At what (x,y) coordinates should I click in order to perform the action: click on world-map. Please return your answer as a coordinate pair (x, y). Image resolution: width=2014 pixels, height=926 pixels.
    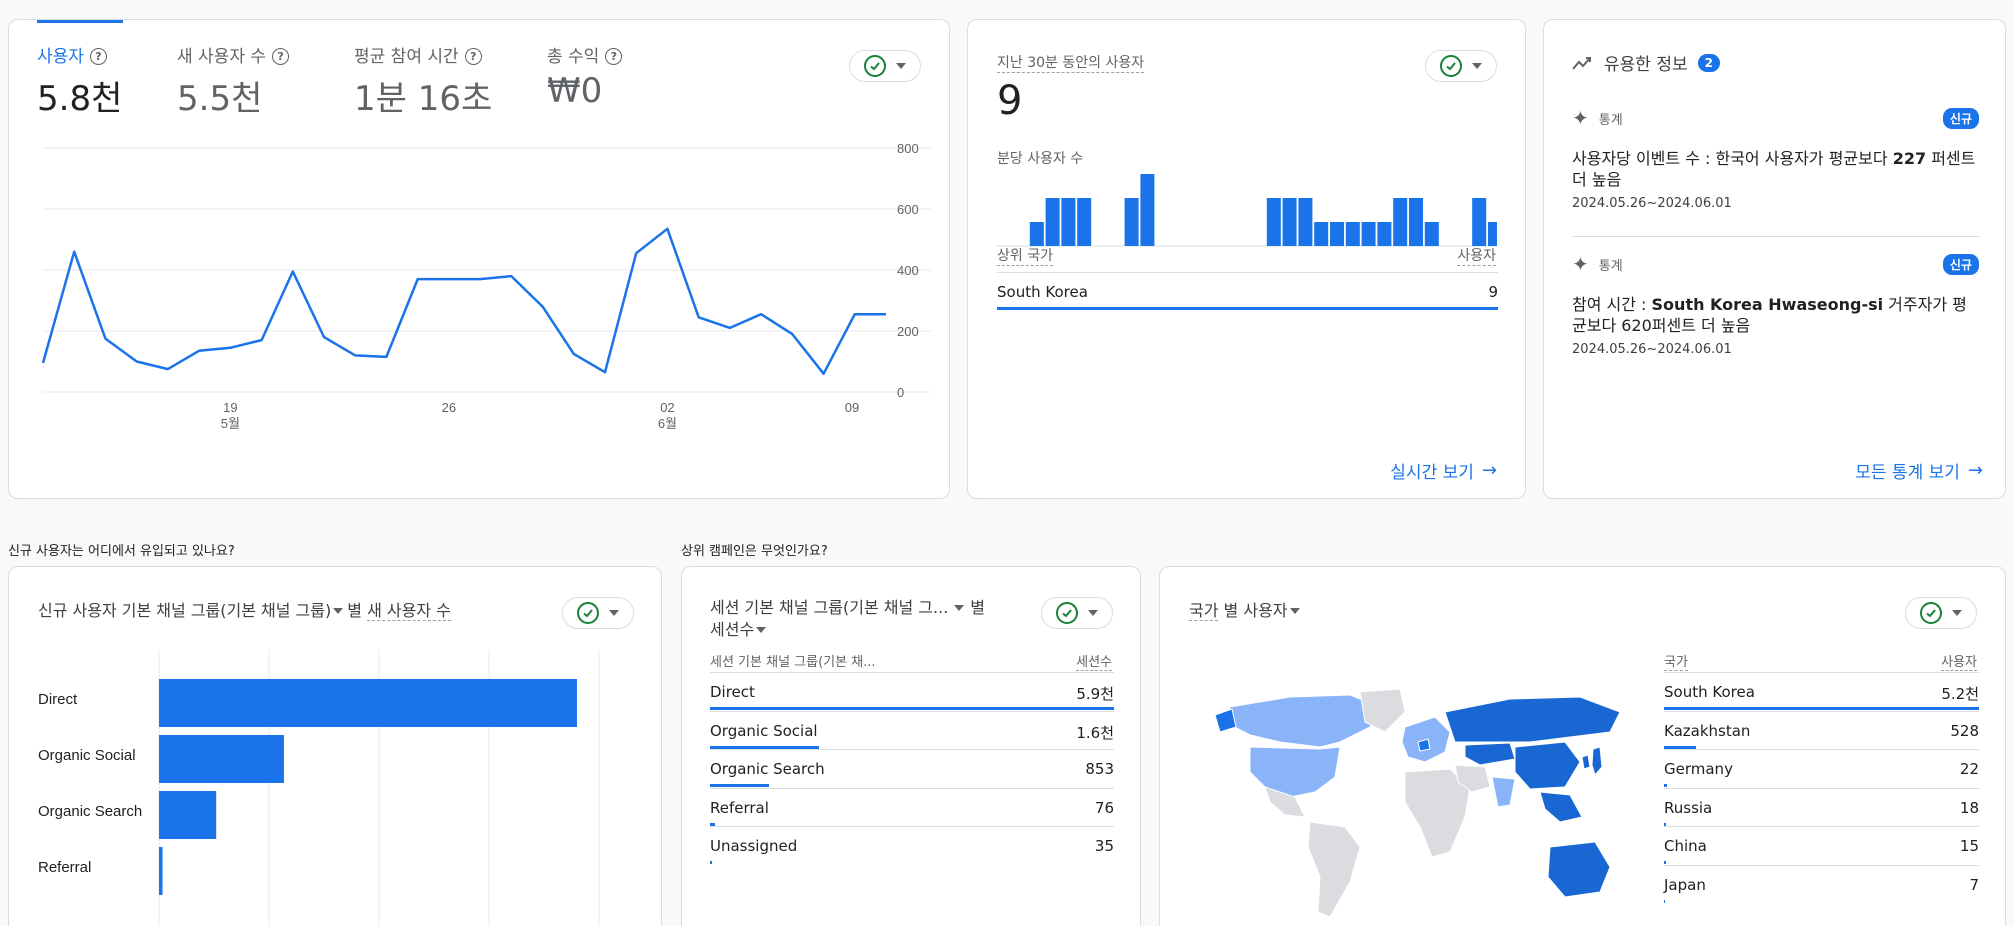
    Looking at the image, I should click on (1420, 806).